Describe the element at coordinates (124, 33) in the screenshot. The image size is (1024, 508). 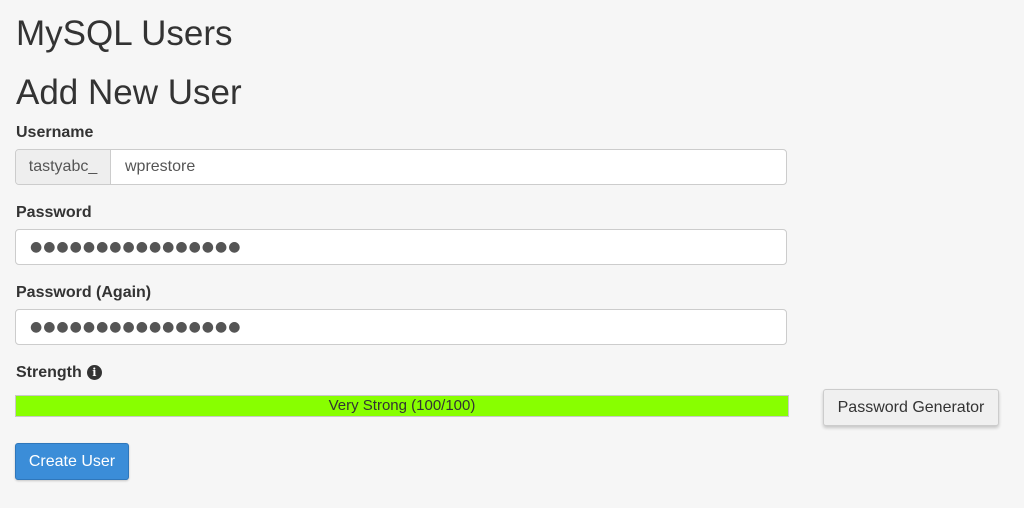
I see `page-title: MySQL Users` at that location.